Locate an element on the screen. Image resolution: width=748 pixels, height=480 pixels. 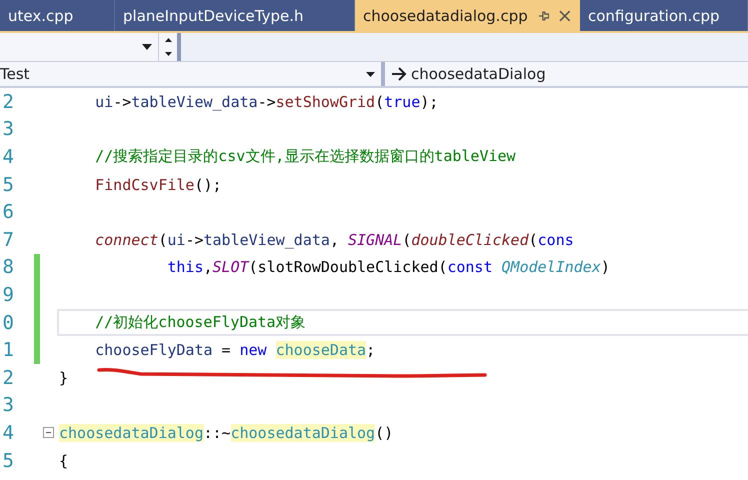
scope-dropdown: Test is located at coordinates (192, 74).